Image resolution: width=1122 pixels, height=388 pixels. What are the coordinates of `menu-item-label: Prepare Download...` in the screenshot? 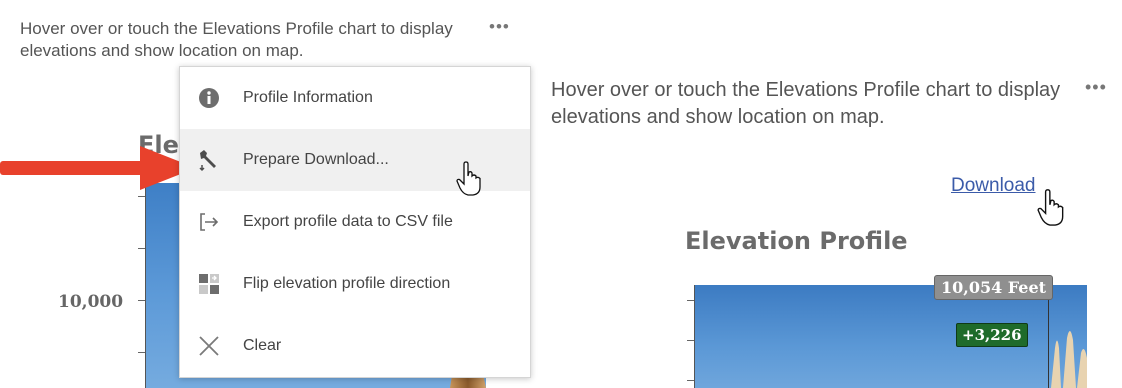 It's located at (316, 159).